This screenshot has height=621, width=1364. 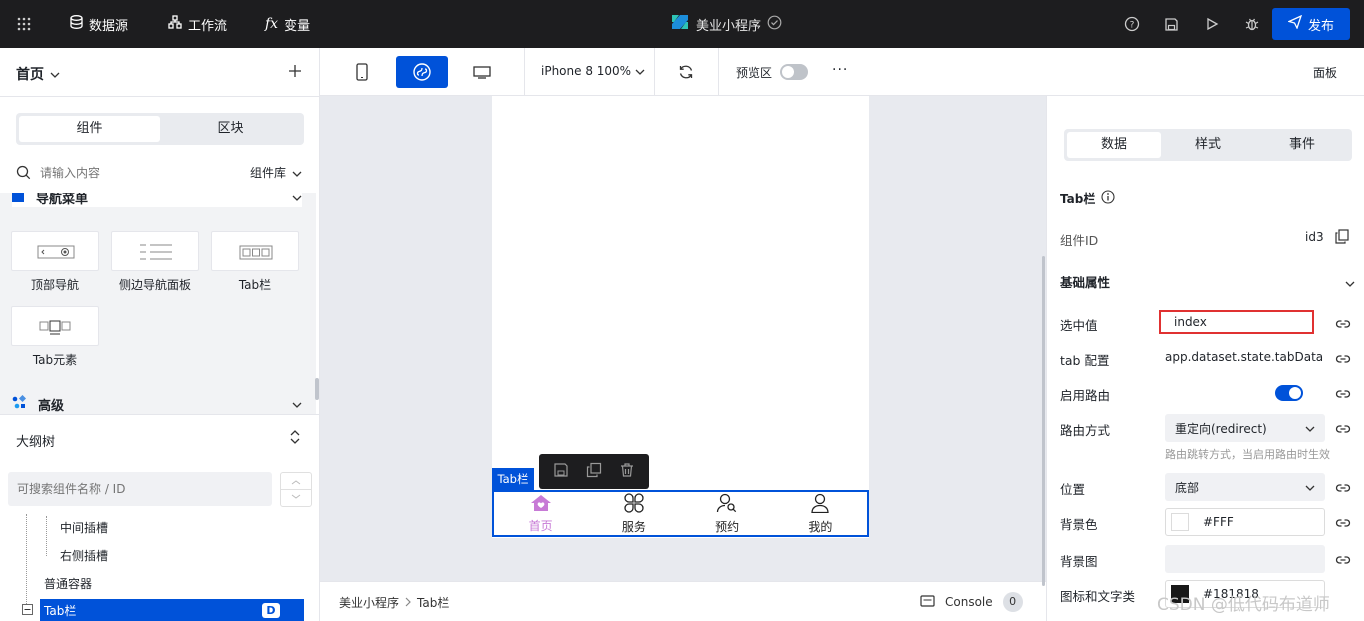 What do you see at coordinates (272, 24) in the screenshot?
I see `function-icon: fx` at bounding box center [272, 24].